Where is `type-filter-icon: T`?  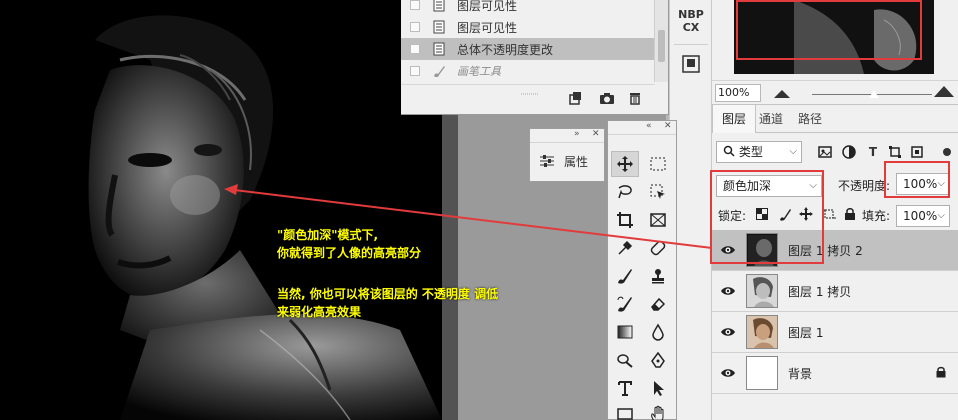 type-filter-icon: T is located at coordinates (873, 152).